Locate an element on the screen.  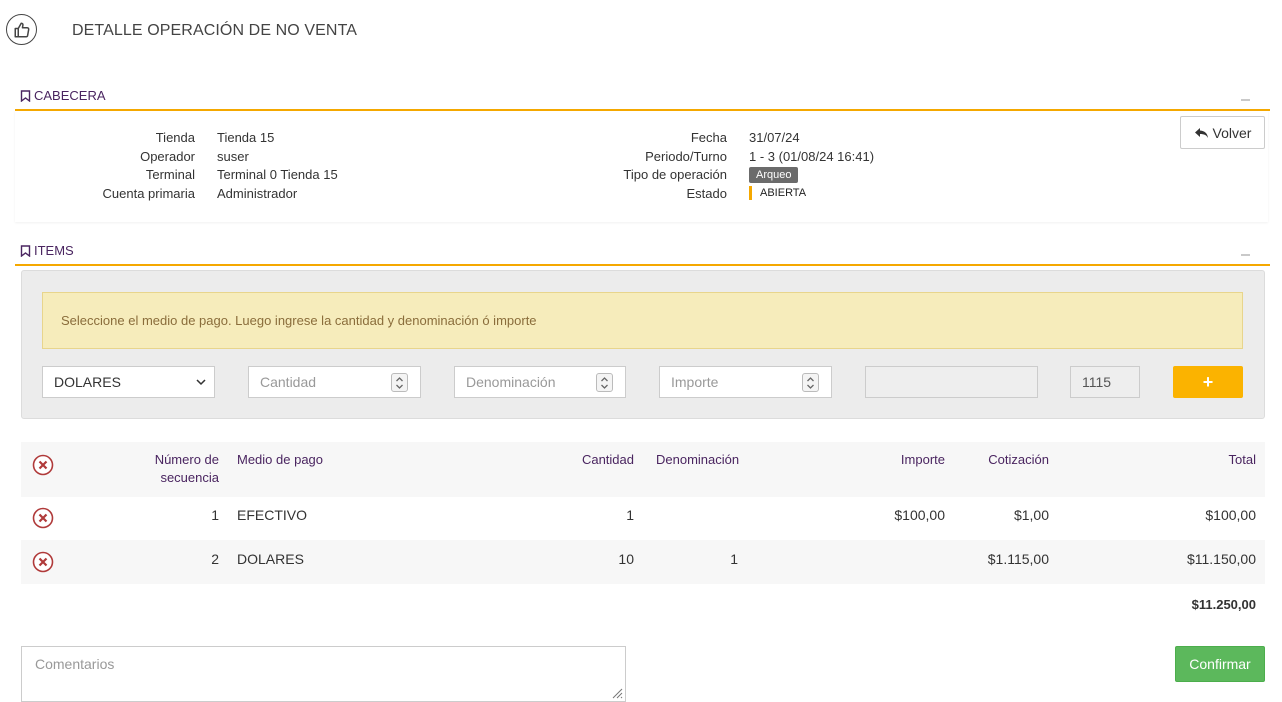
medio-pago-selected: DOLARES is located at coordinates (87, 382).